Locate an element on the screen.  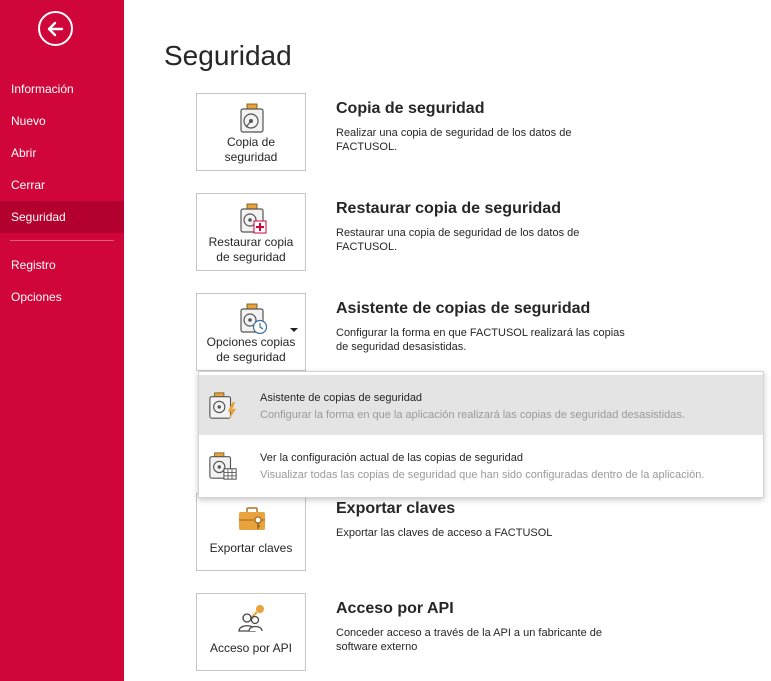
backup-options-button-label: Opciones copias de seguridad is located at coordinates (251, 349).